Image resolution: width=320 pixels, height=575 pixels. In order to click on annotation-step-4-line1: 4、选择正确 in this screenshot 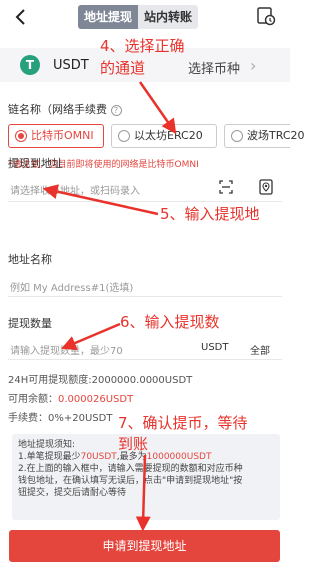, I will do `click(142, 46)`.